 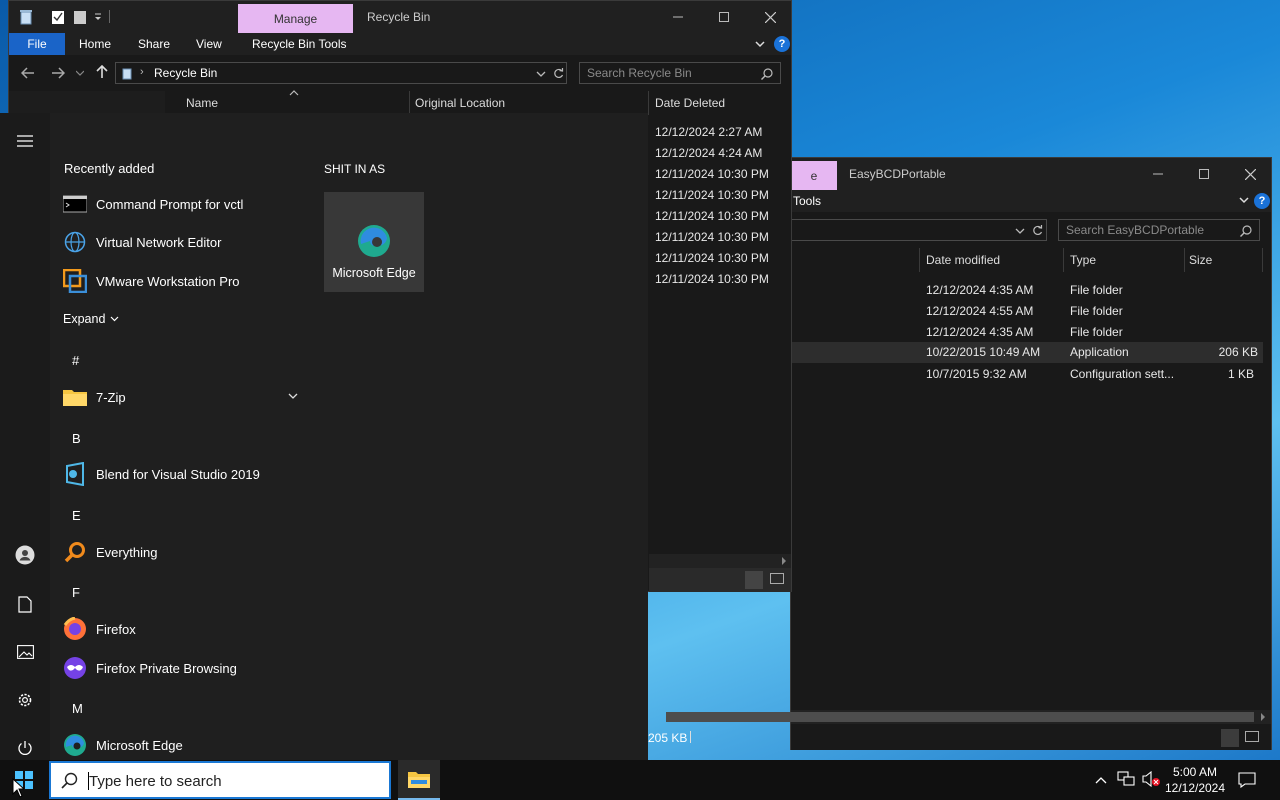 I want to click on taskbar-search-box: Type here to search, so click(x=220, y=780).